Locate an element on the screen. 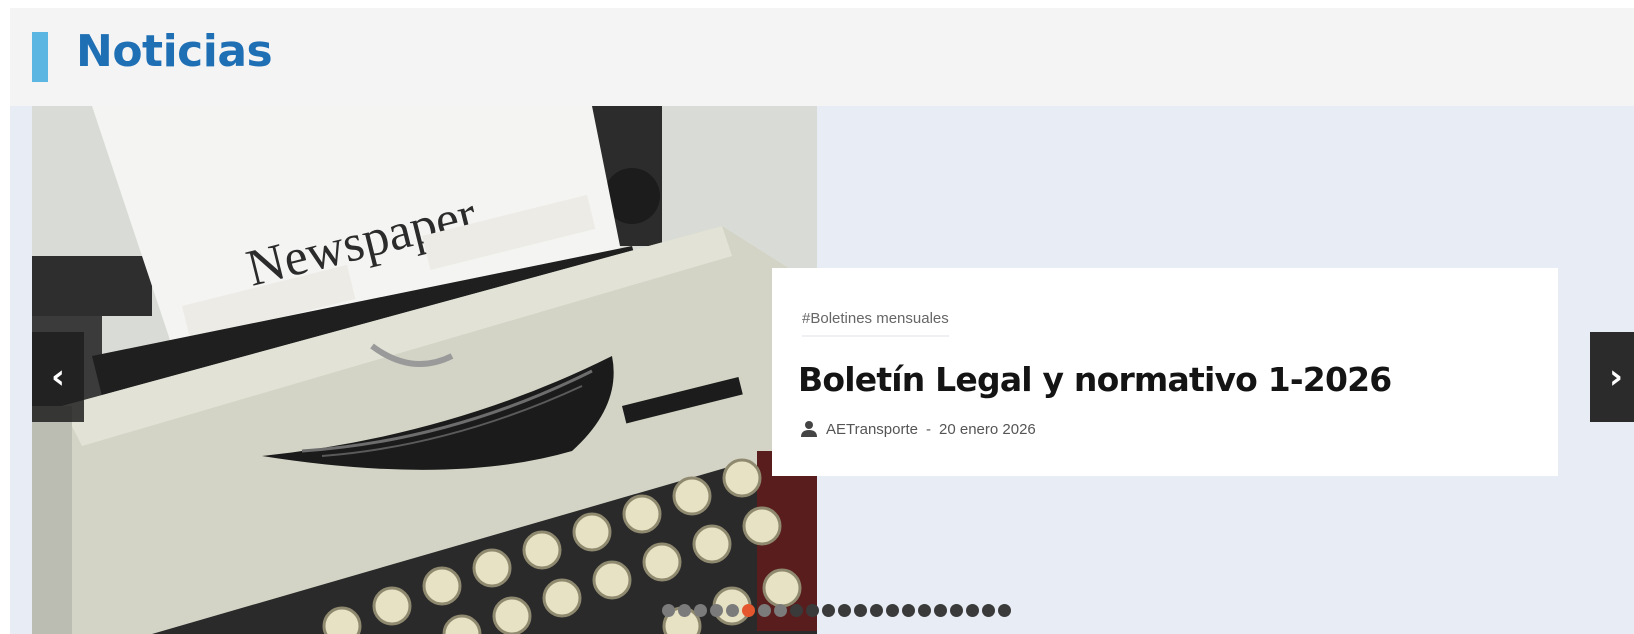  chevron-right-icon: › is located at coordinates (1615, 377).